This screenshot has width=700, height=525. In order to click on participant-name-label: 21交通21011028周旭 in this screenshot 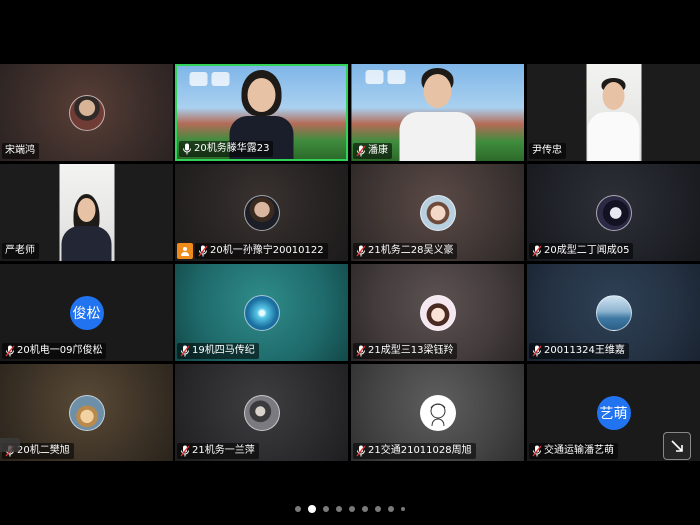, I will do `click(414, 451)`.